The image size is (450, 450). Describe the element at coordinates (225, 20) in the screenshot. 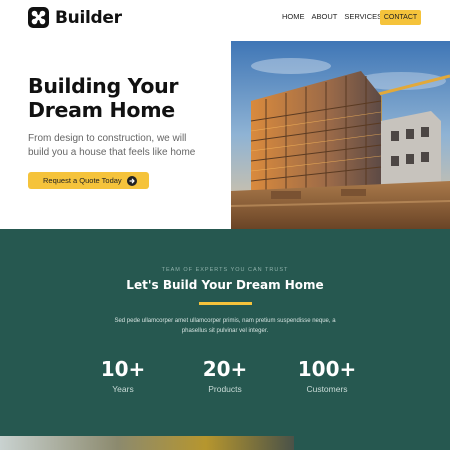

I see `site-header: Builder HOME ABOUT SERVICES CONTACT` at that location.